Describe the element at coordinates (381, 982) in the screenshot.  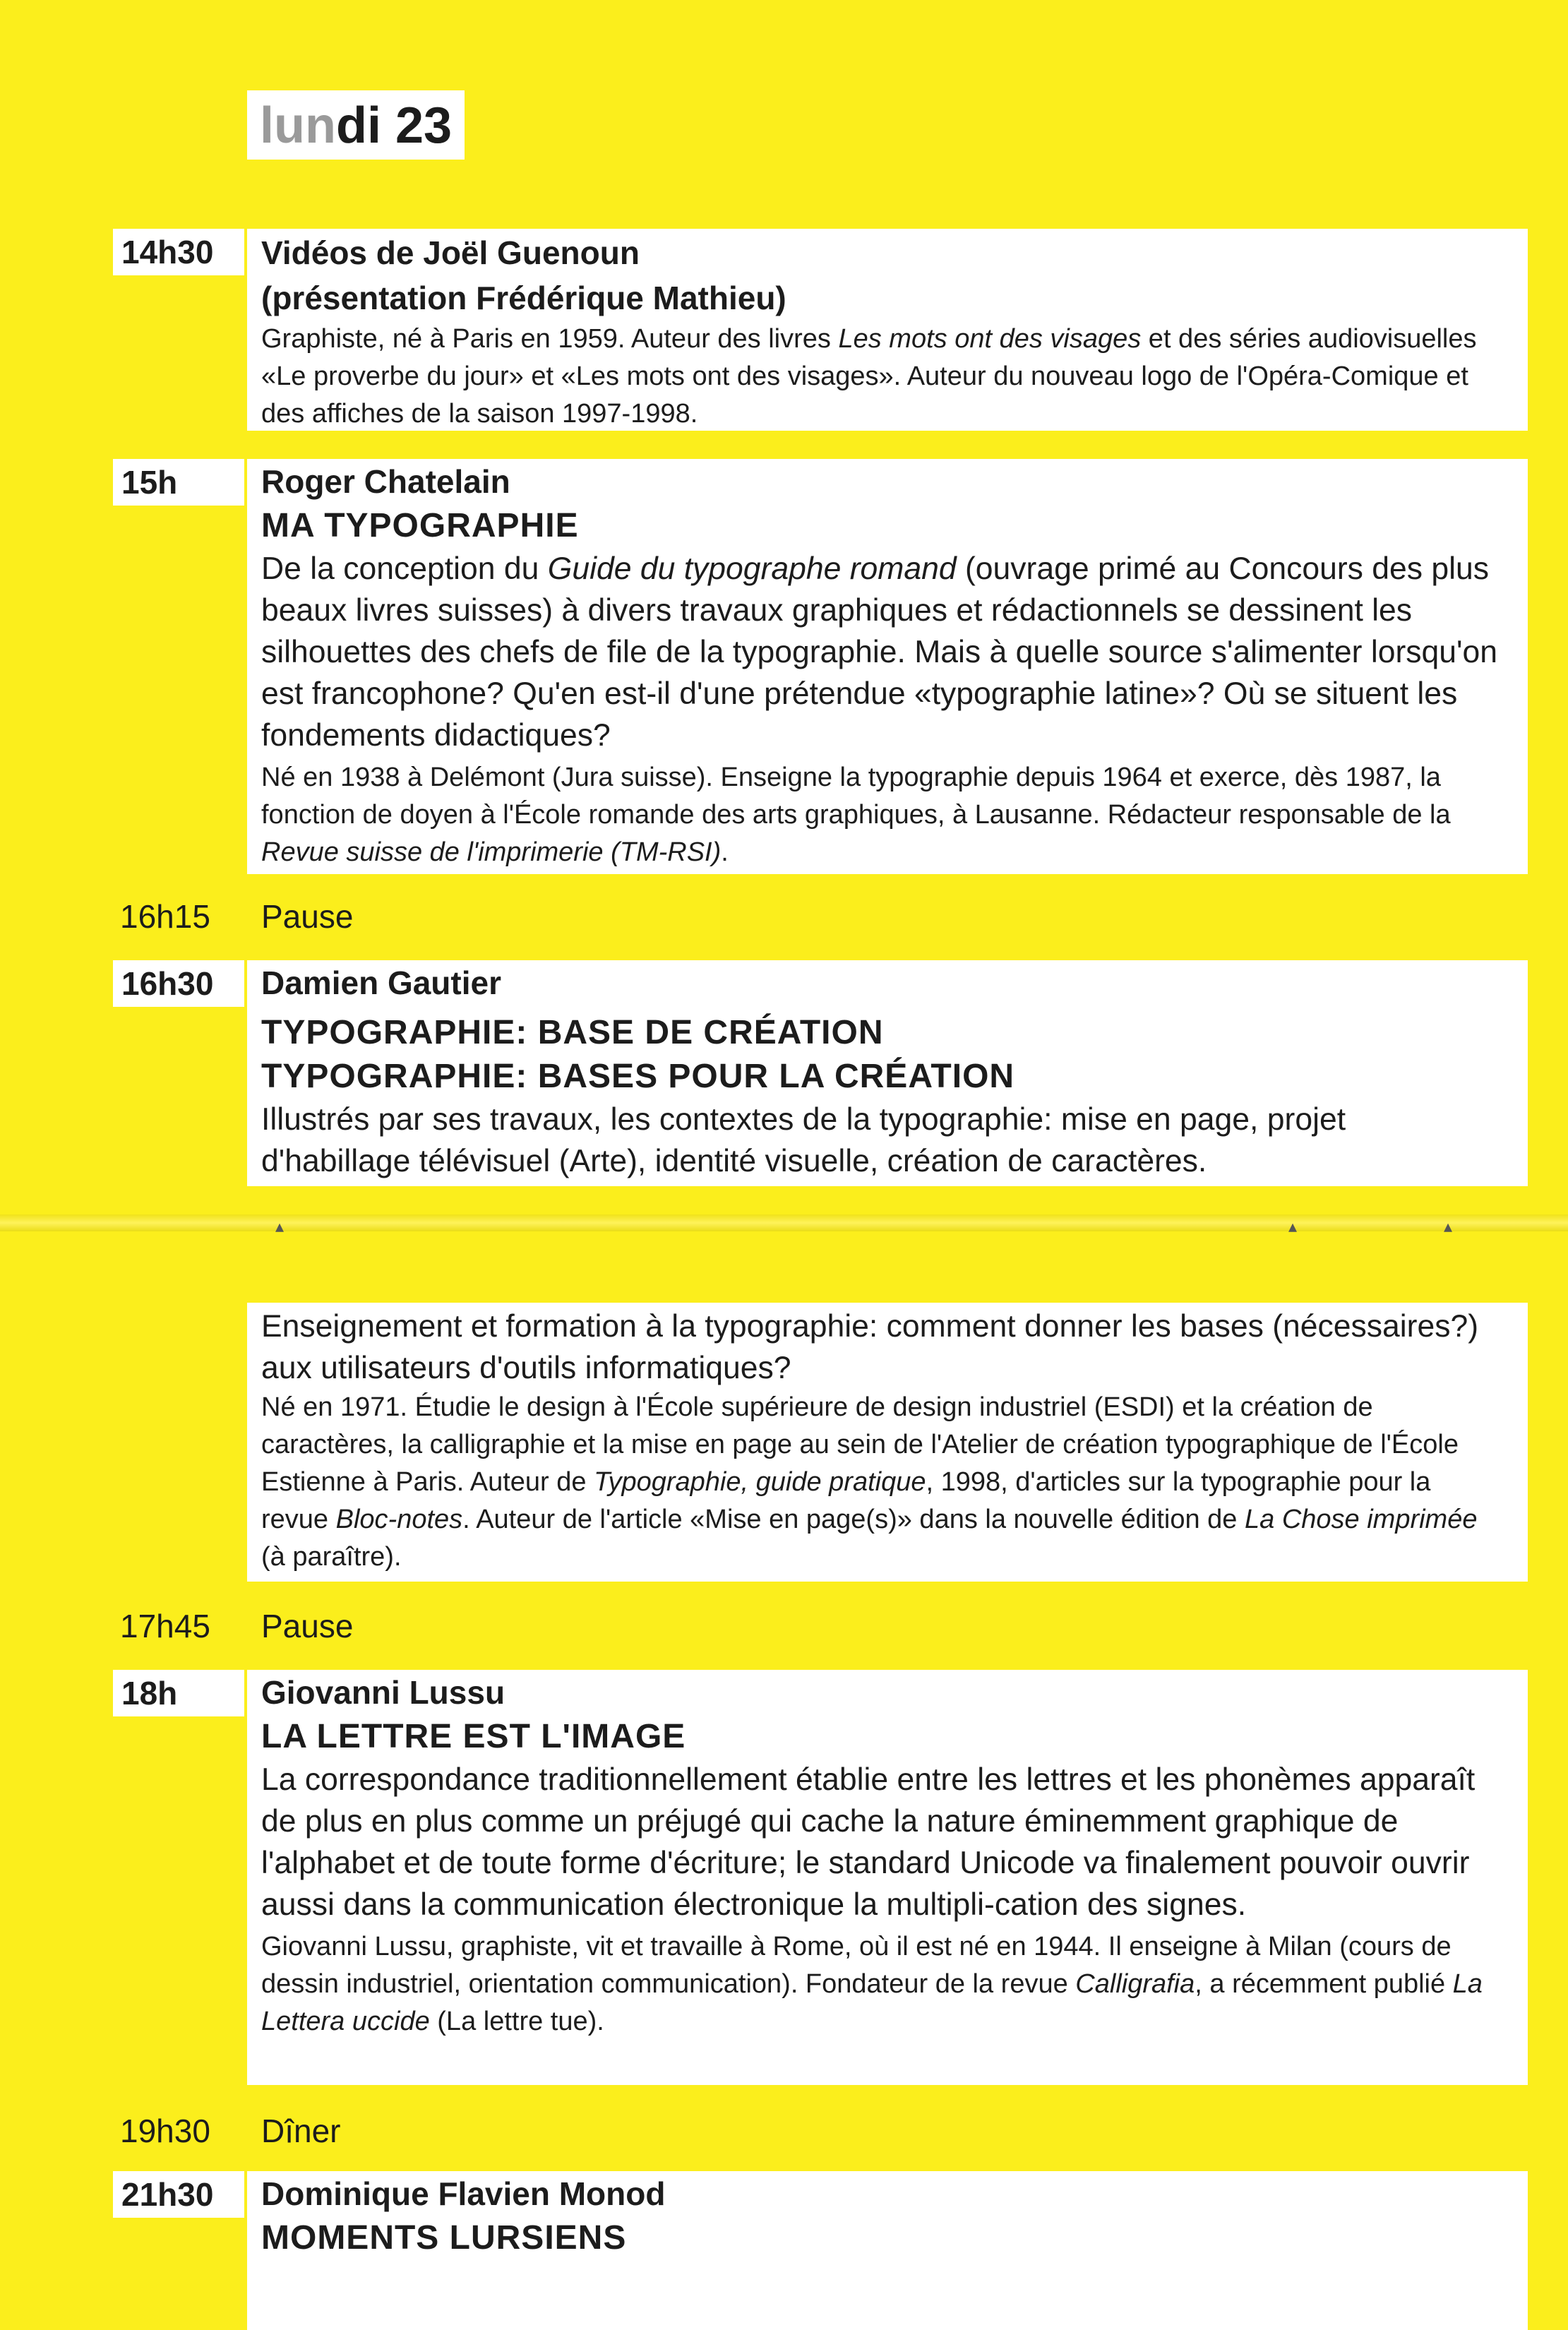
I see `speaker-name: Damien Gautier` at that location.